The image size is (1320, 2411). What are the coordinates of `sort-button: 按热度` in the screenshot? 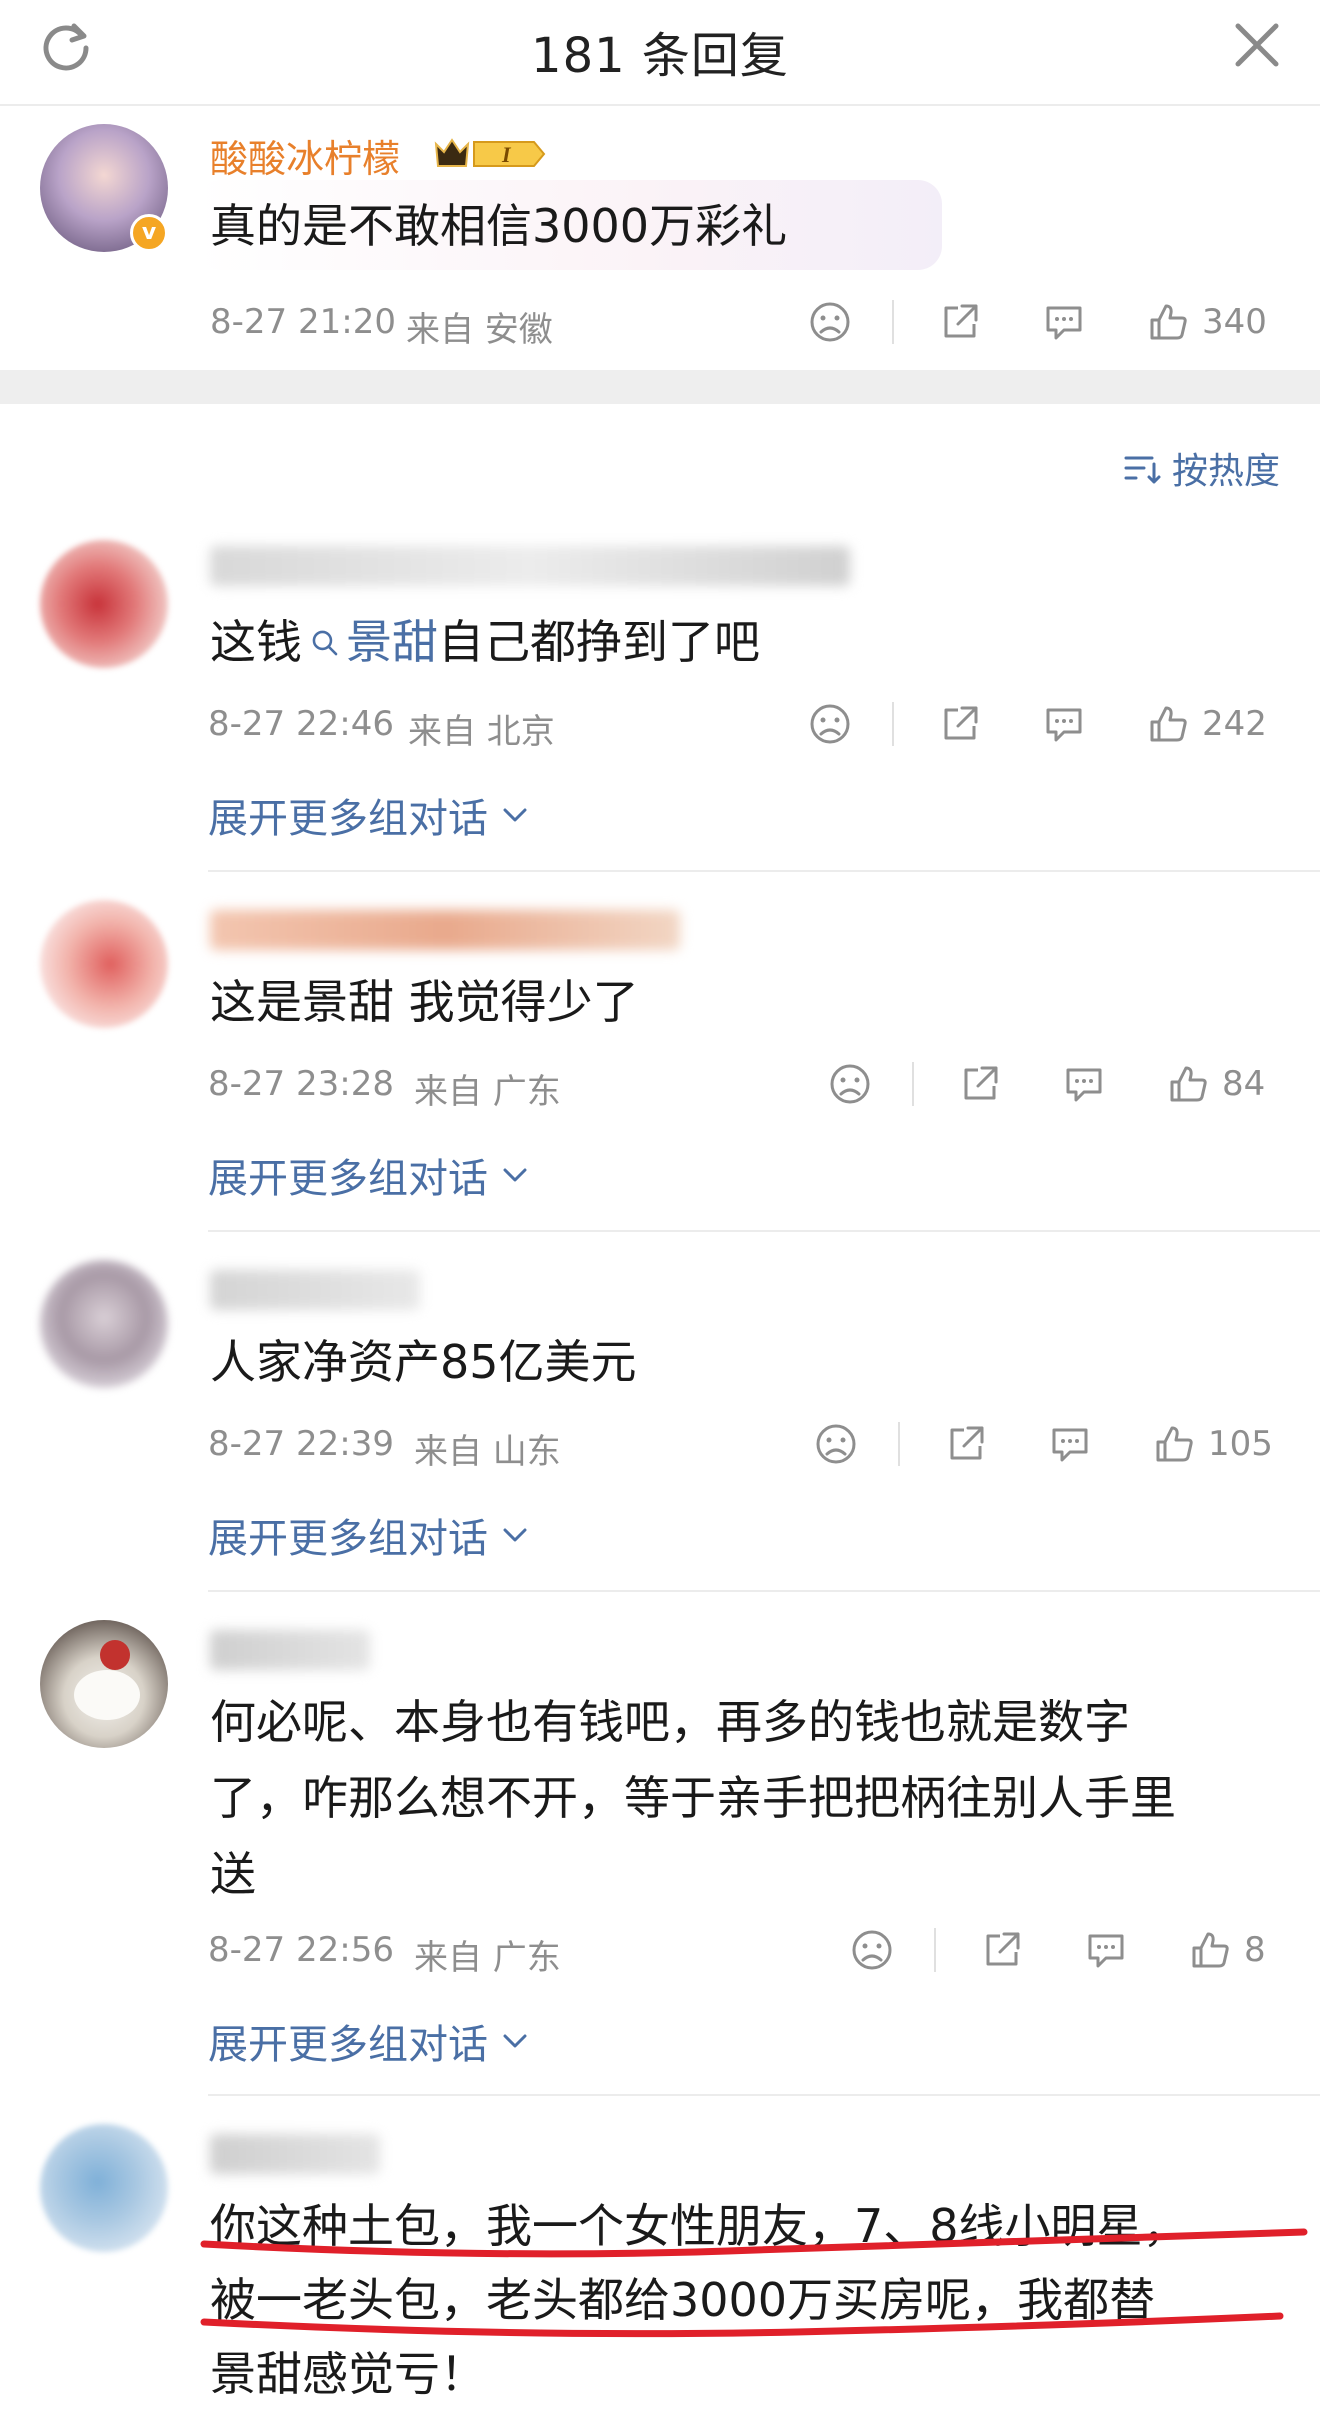 It's located at (1201, 468).